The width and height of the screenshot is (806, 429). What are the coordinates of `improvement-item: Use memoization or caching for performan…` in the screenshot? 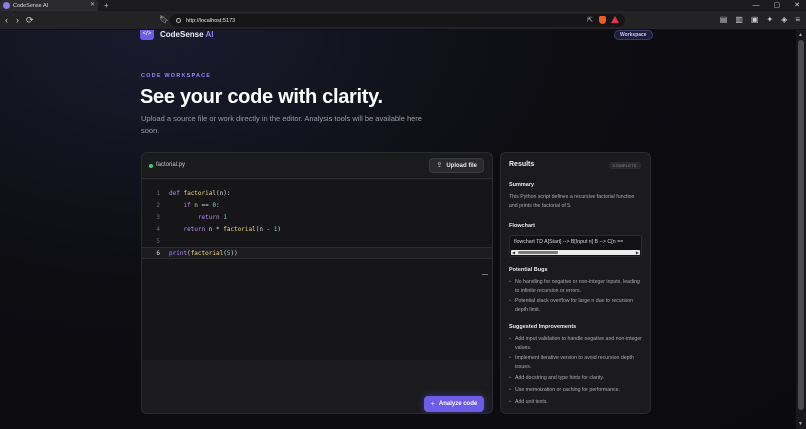 It's located at (576, 390).